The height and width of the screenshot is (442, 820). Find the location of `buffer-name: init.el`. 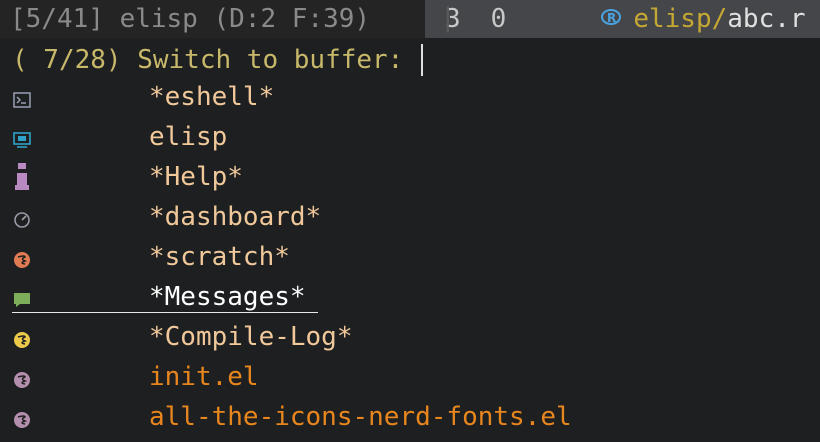

buffer-name: init.el is located at coordinates (204, 377).